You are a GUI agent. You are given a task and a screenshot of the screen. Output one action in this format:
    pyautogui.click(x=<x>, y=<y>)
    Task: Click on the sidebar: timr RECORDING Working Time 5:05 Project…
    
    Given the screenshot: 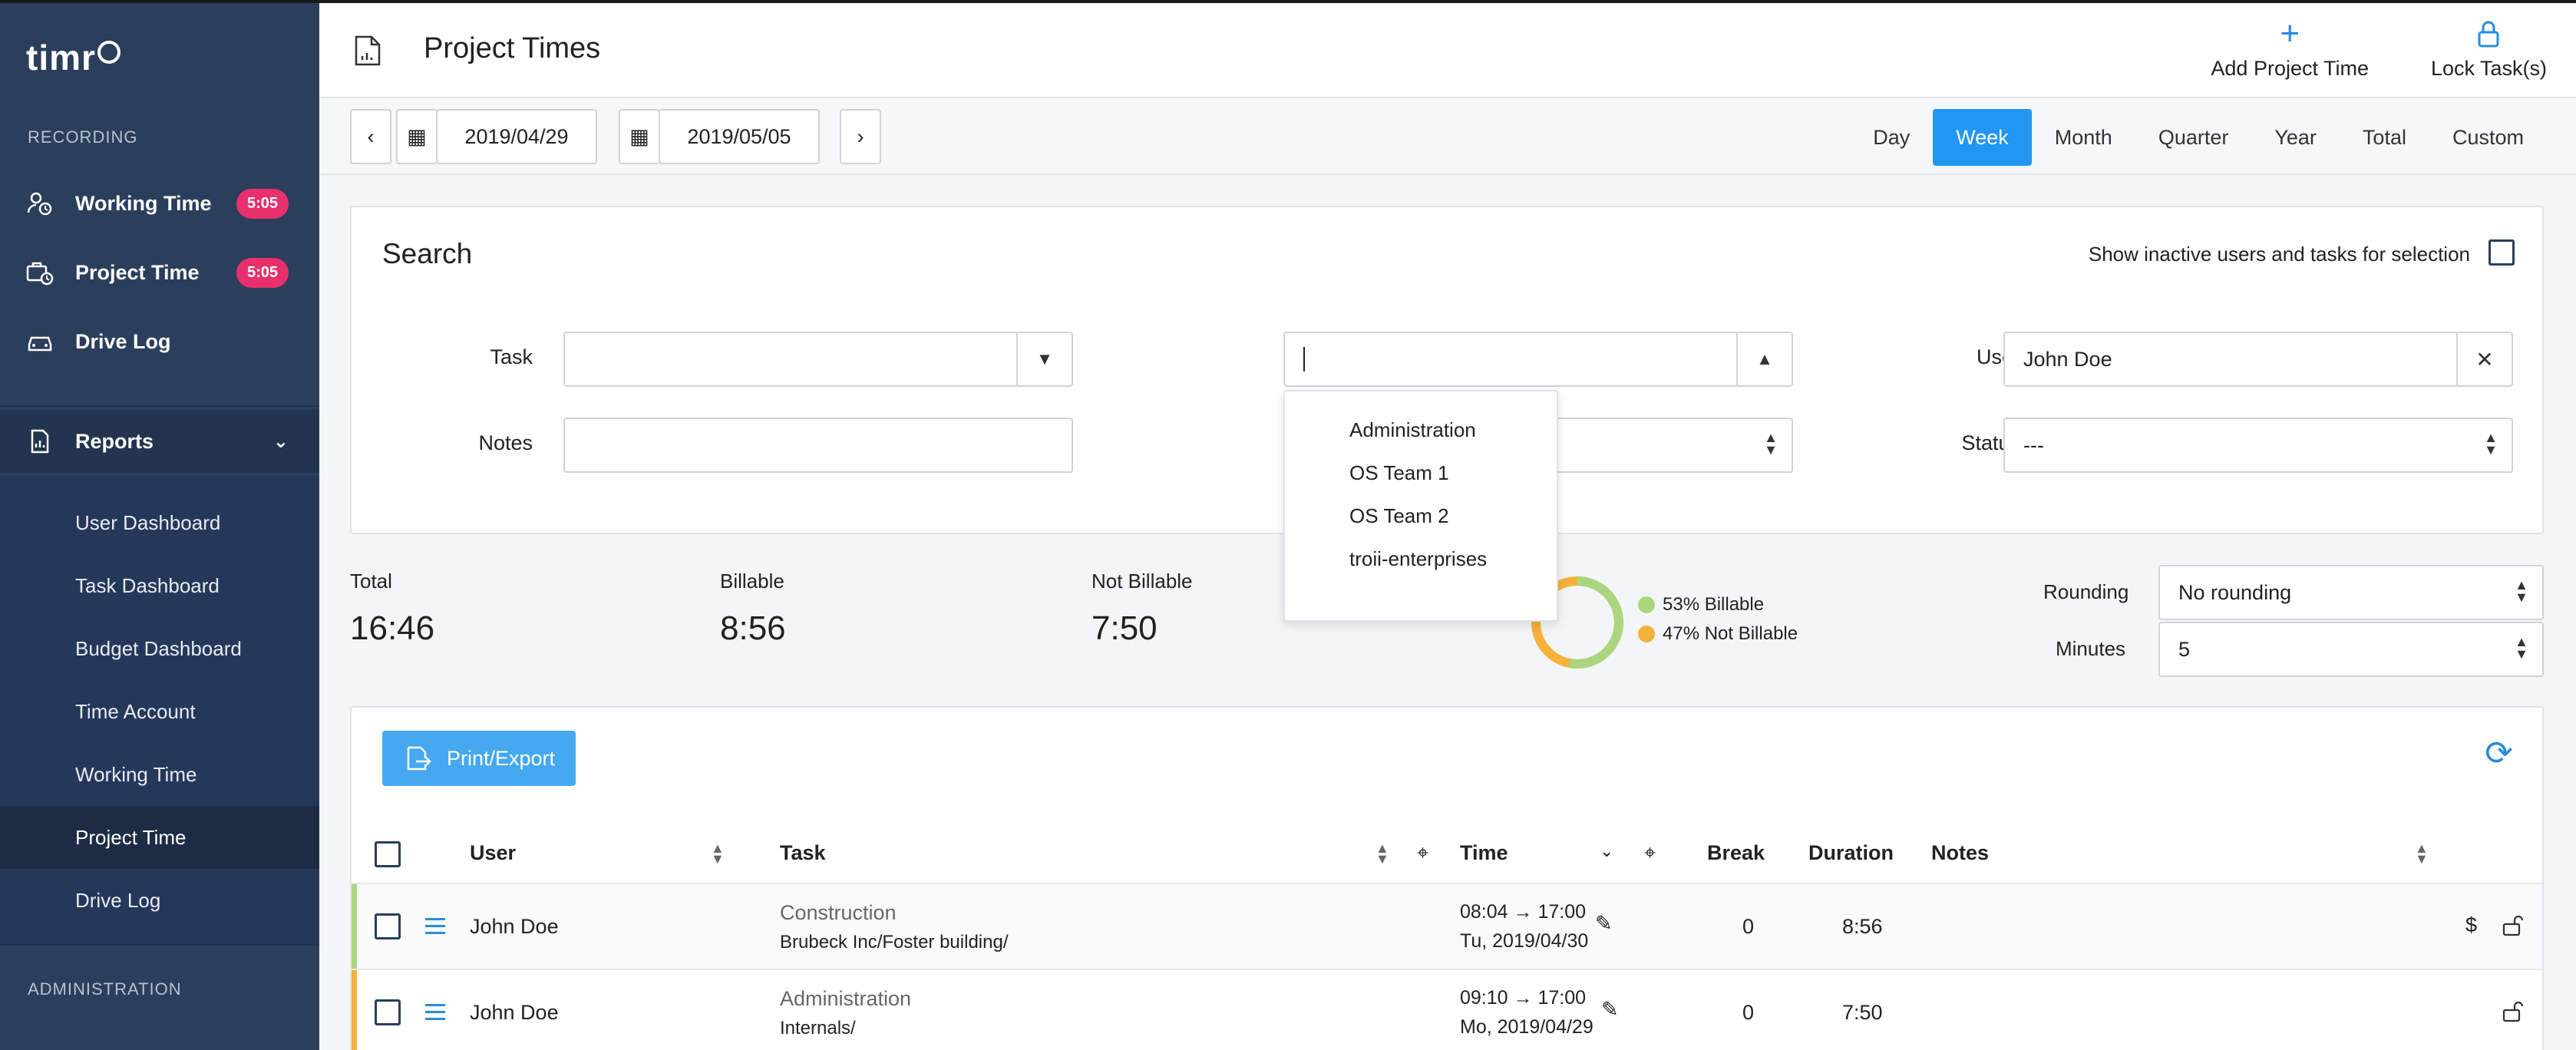 What is the action you would take?
    pyautogui.click(x=159, y=527)
    